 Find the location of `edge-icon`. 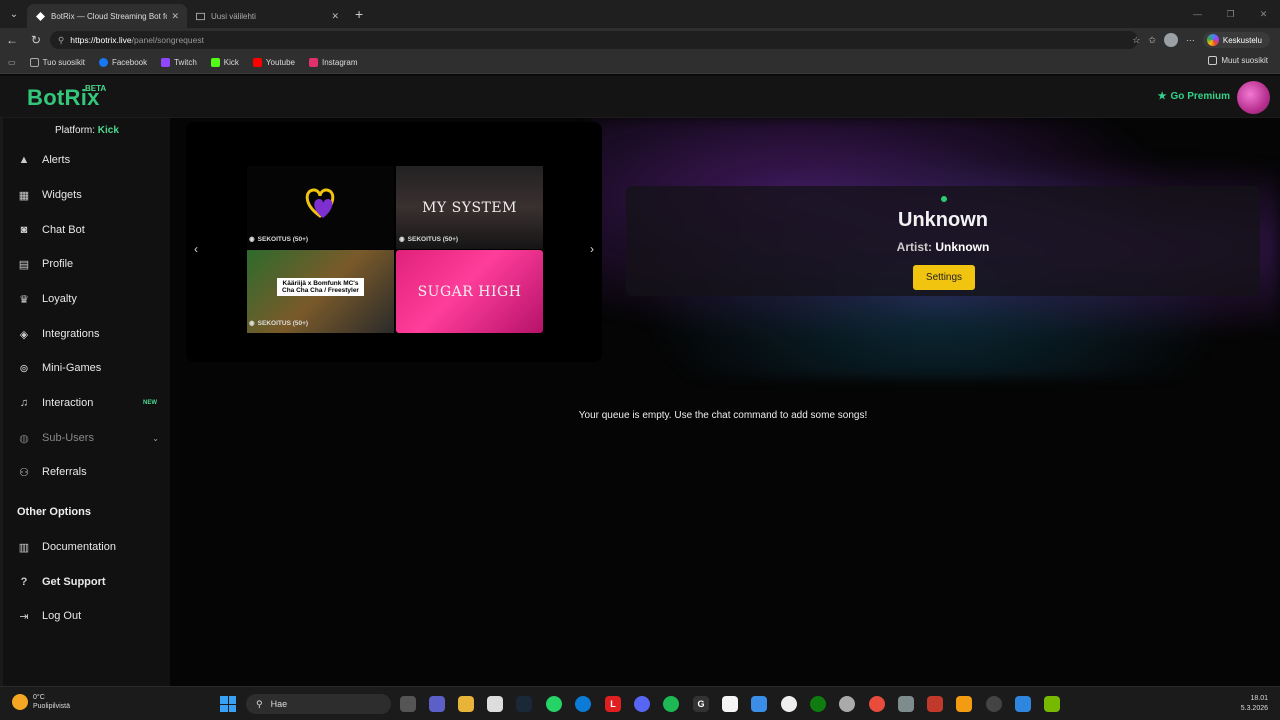

edge-icon is located at coordinates (583, 704).